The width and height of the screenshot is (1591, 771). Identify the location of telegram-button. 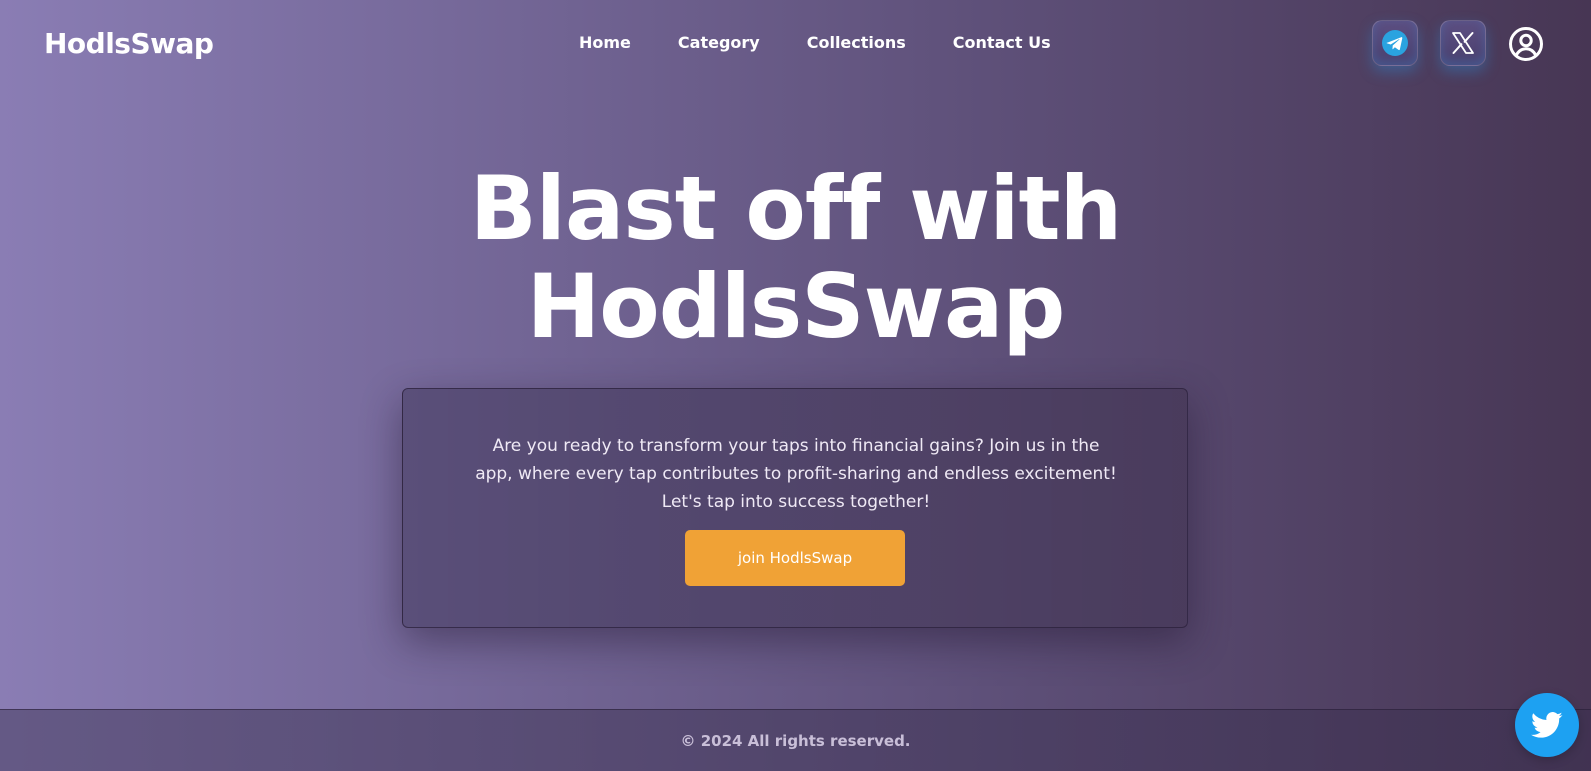
(1395, 43).